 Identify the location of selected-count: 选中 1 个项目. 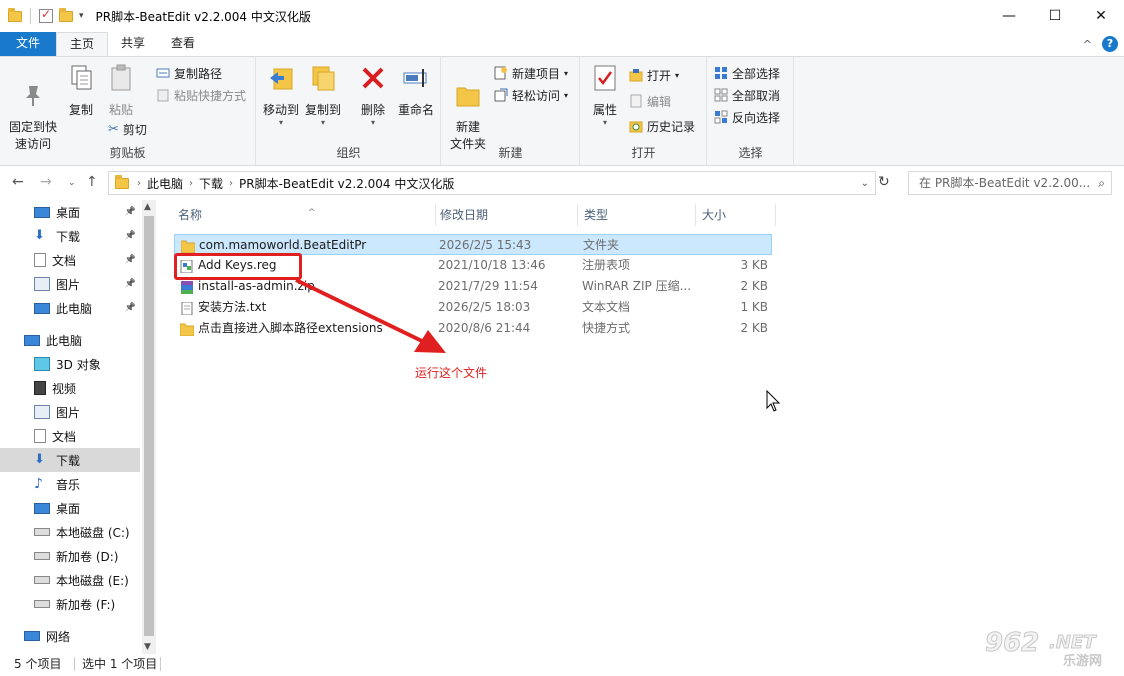
(120, 664).